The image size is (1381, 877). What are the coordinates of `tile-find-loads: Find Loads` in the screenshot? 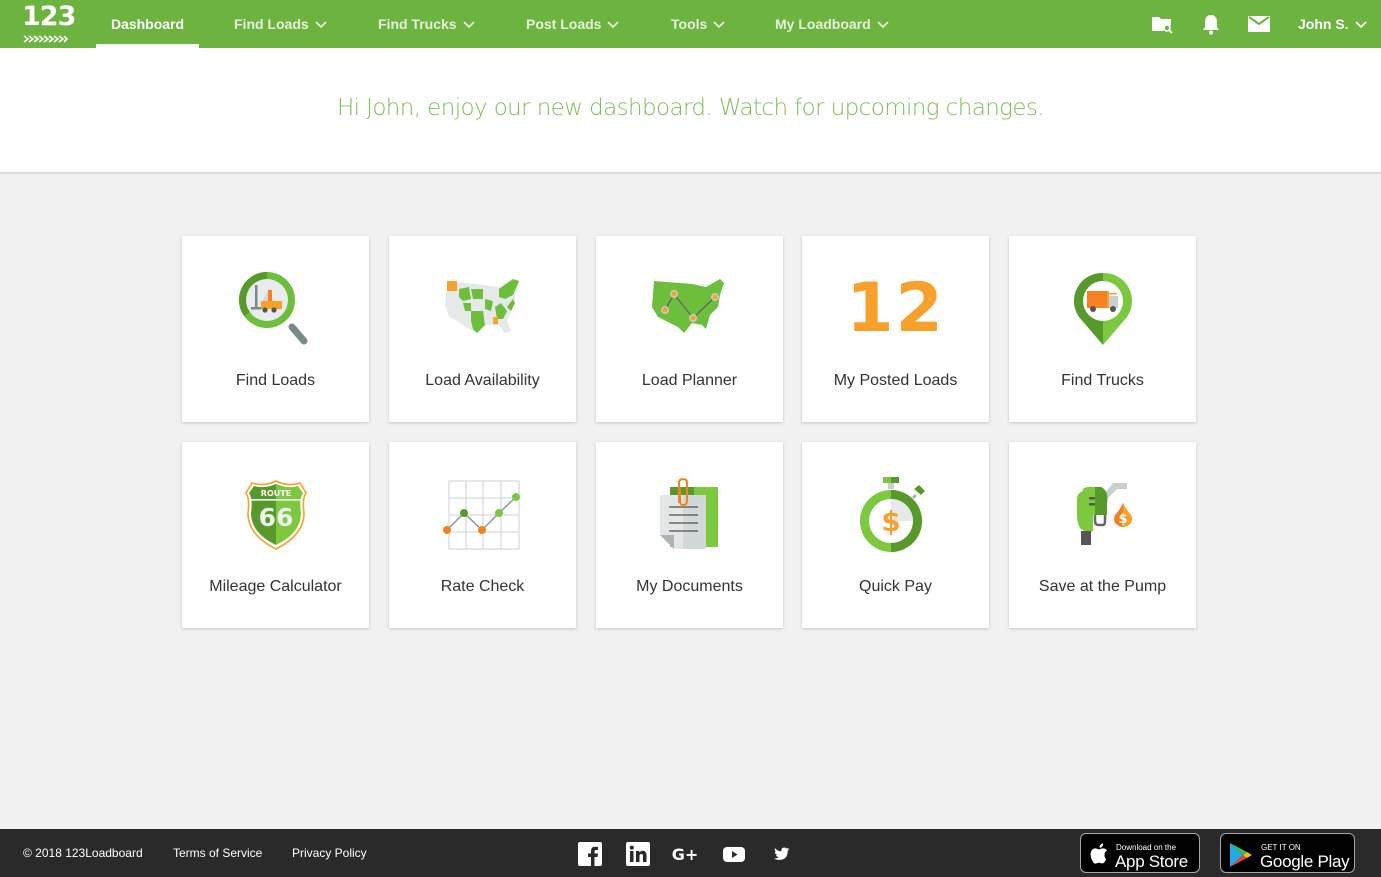 It's located at (275, 329).